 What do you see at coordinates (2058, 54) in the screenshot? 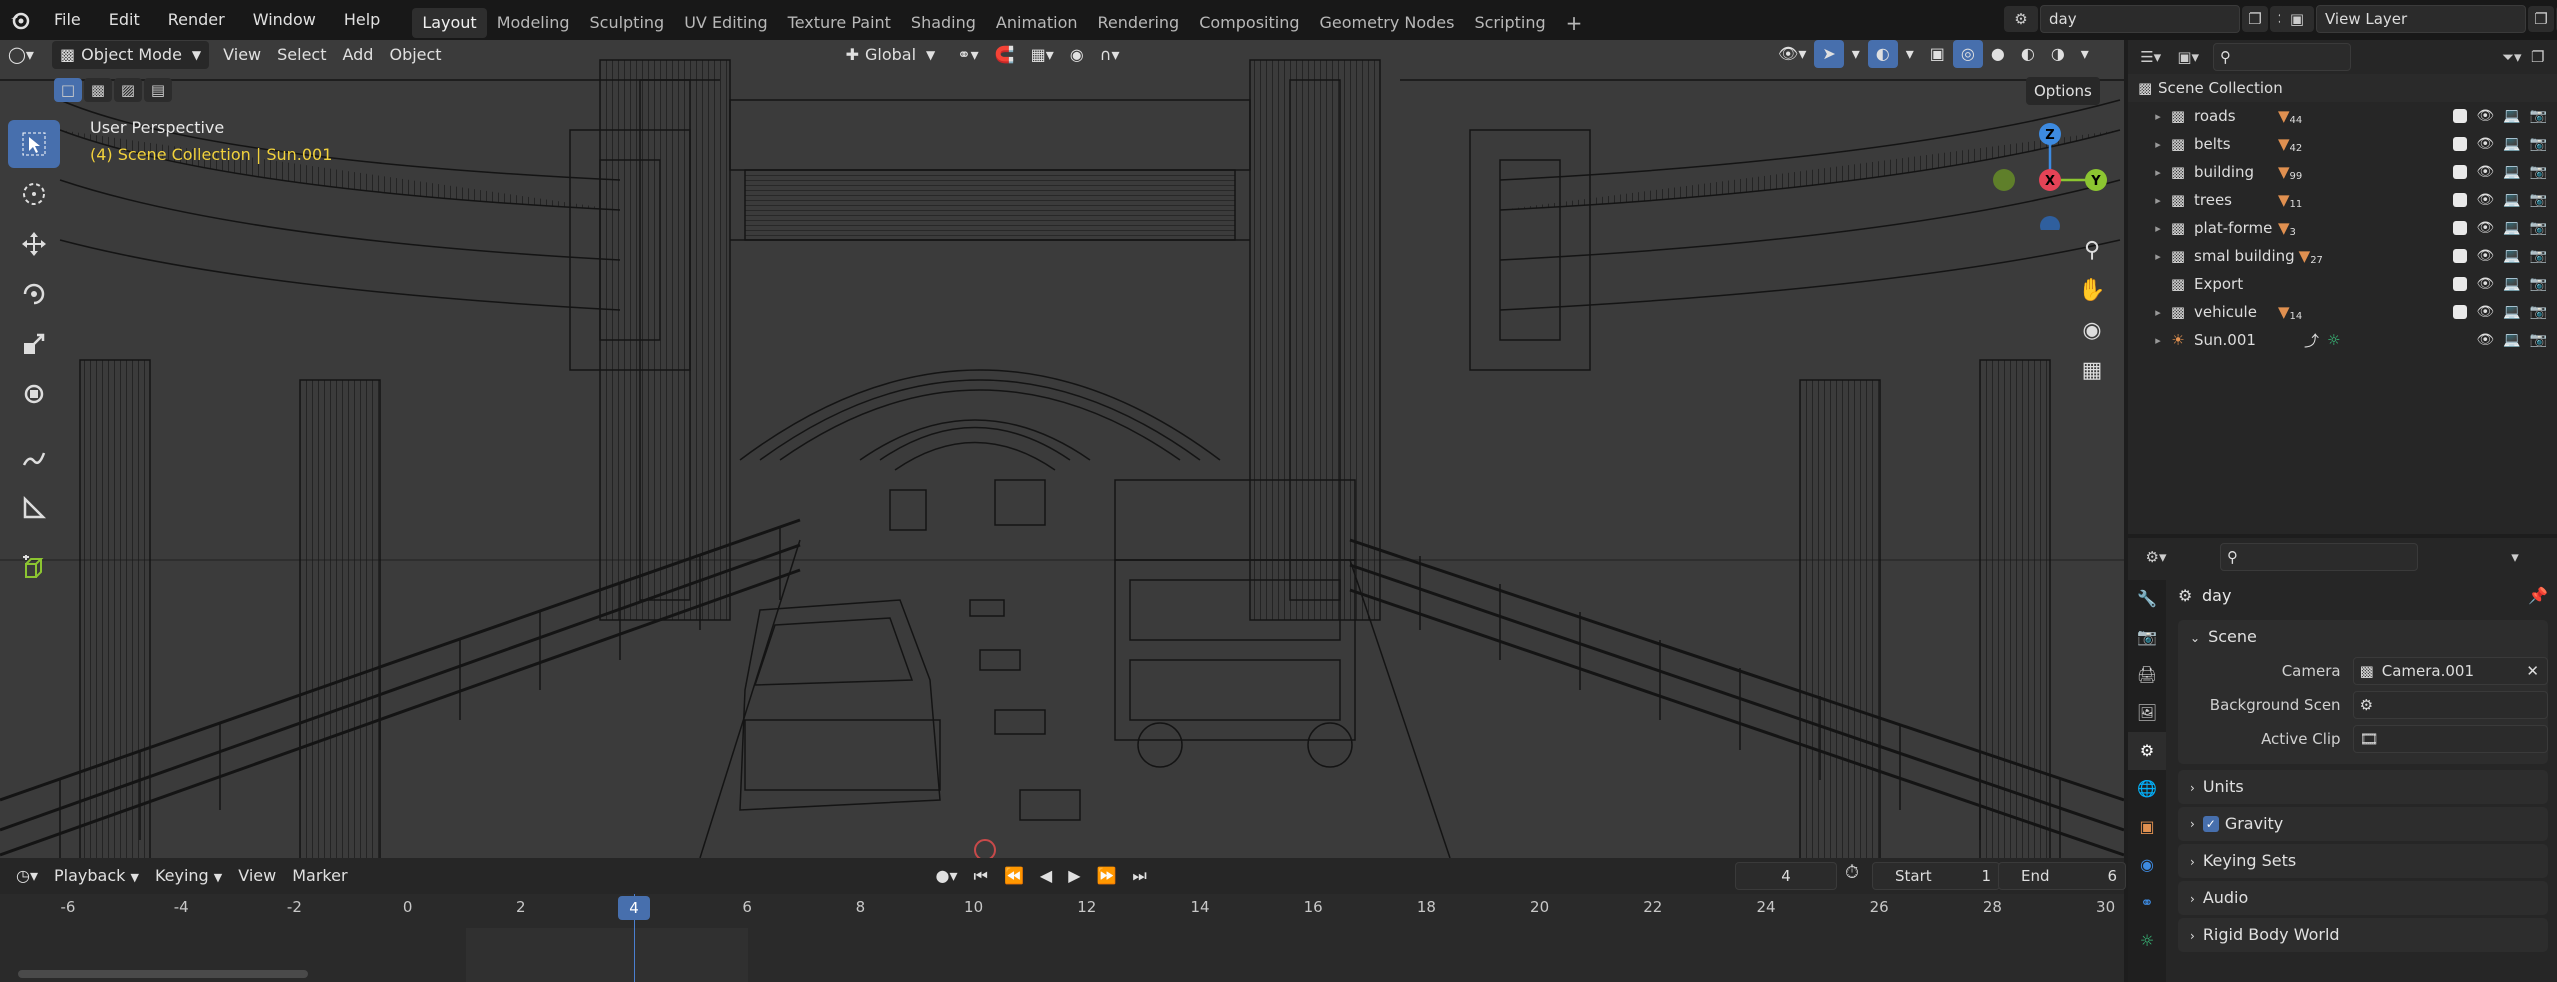
I see `rendered-shading-icon: ◑` at bounding box center [2058, 54].